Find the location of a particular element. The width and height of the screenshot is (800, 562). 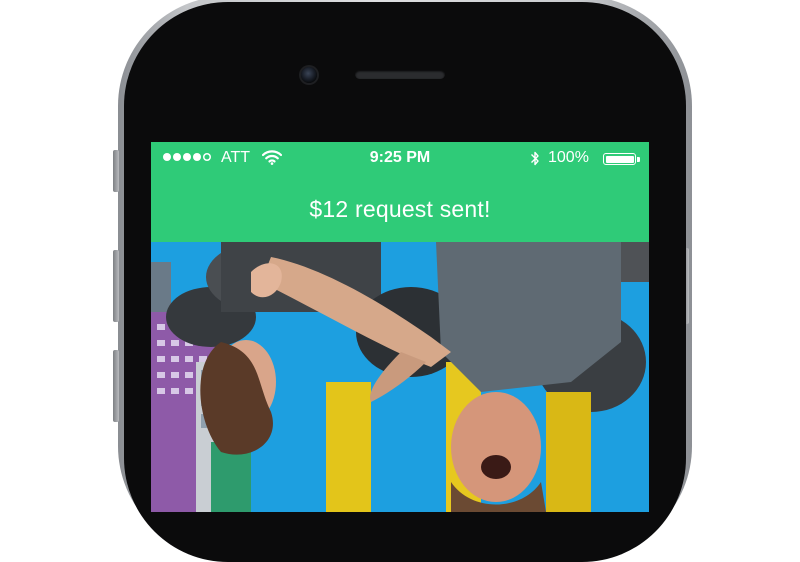

battery-percent: 100% is located at coordinates (568, 157).